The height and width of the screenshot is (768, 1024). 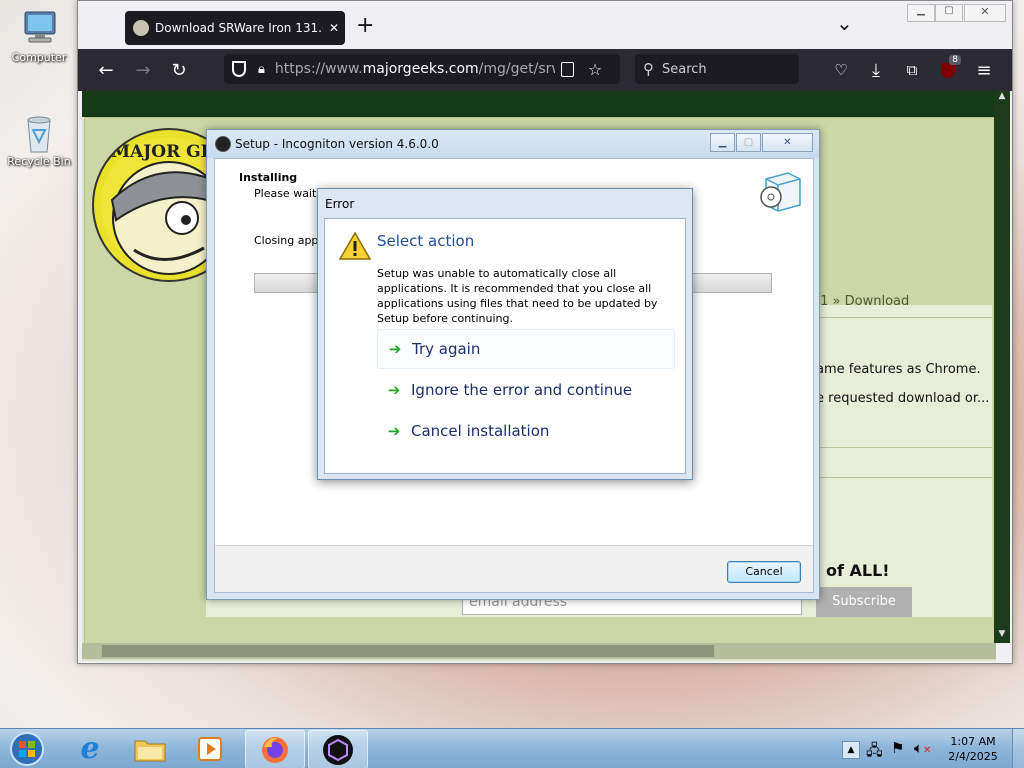 What do you see at coordinates (268, 177) in the screenshot?
I see `setup-section-title: Installing` at bounding box center [268, 177].